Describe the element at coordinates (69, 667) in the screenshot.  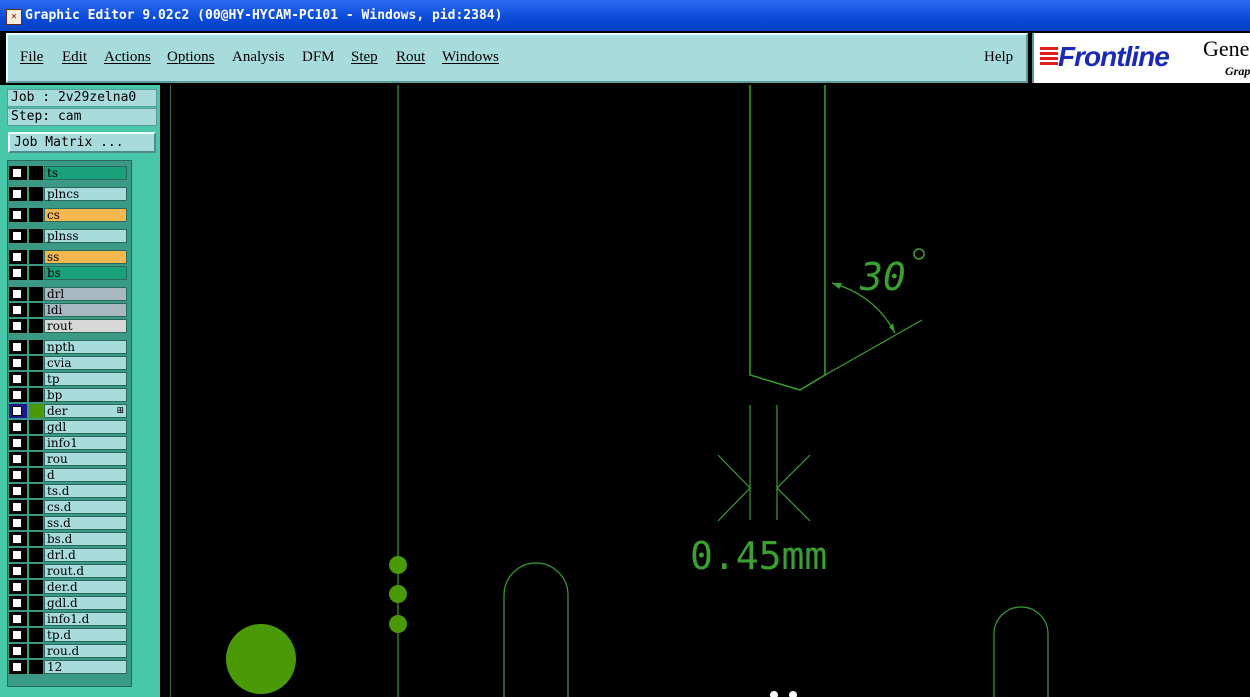
I see `layer-row: 12` at that location.